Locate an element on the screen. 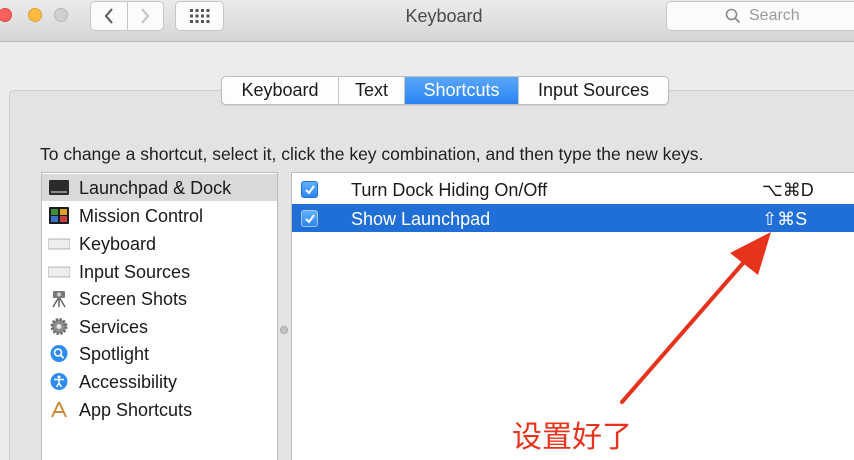 The width and height of the screenshot is (854, 460). show-all-button is located at coordinates (199, 16).